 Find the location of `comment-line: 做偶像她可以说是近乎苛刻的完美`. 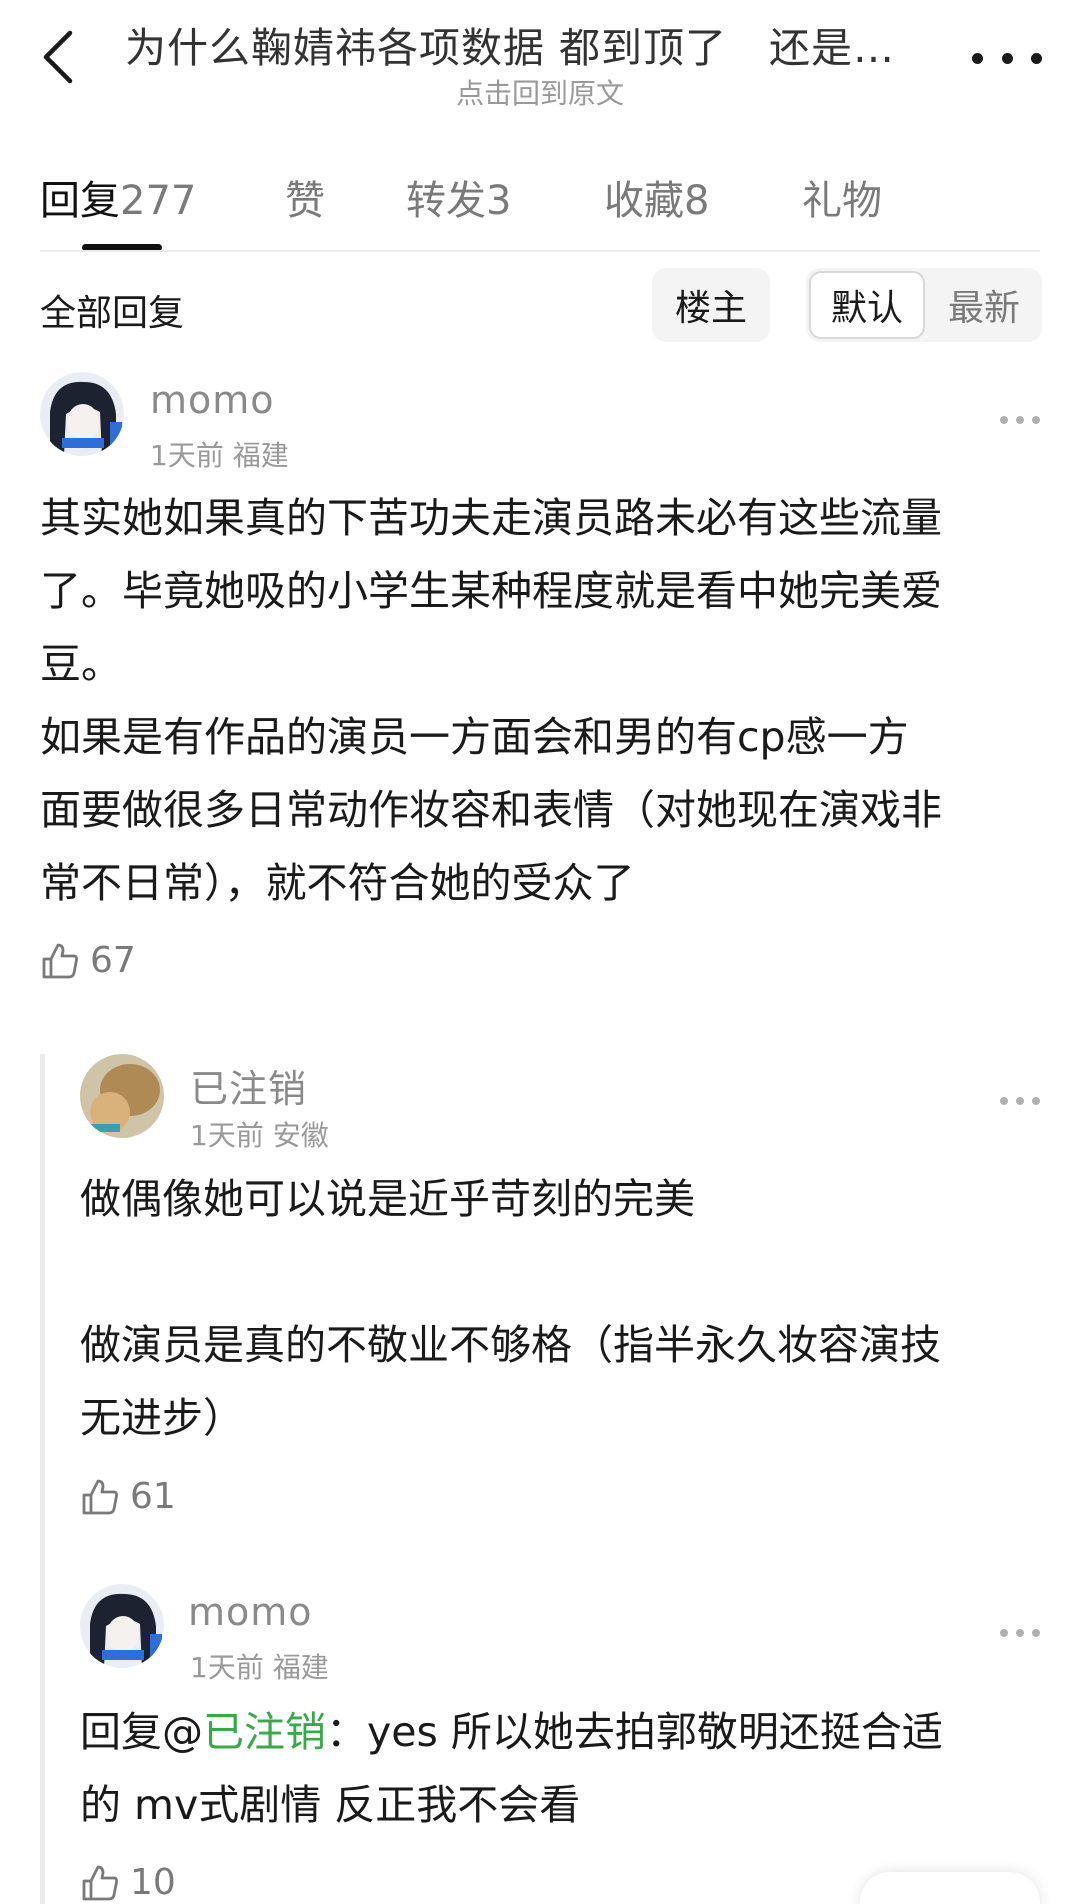

comment-line: 做偶像她可以说是近乎苛刻的完美 is located at coordinates (387, 1199).